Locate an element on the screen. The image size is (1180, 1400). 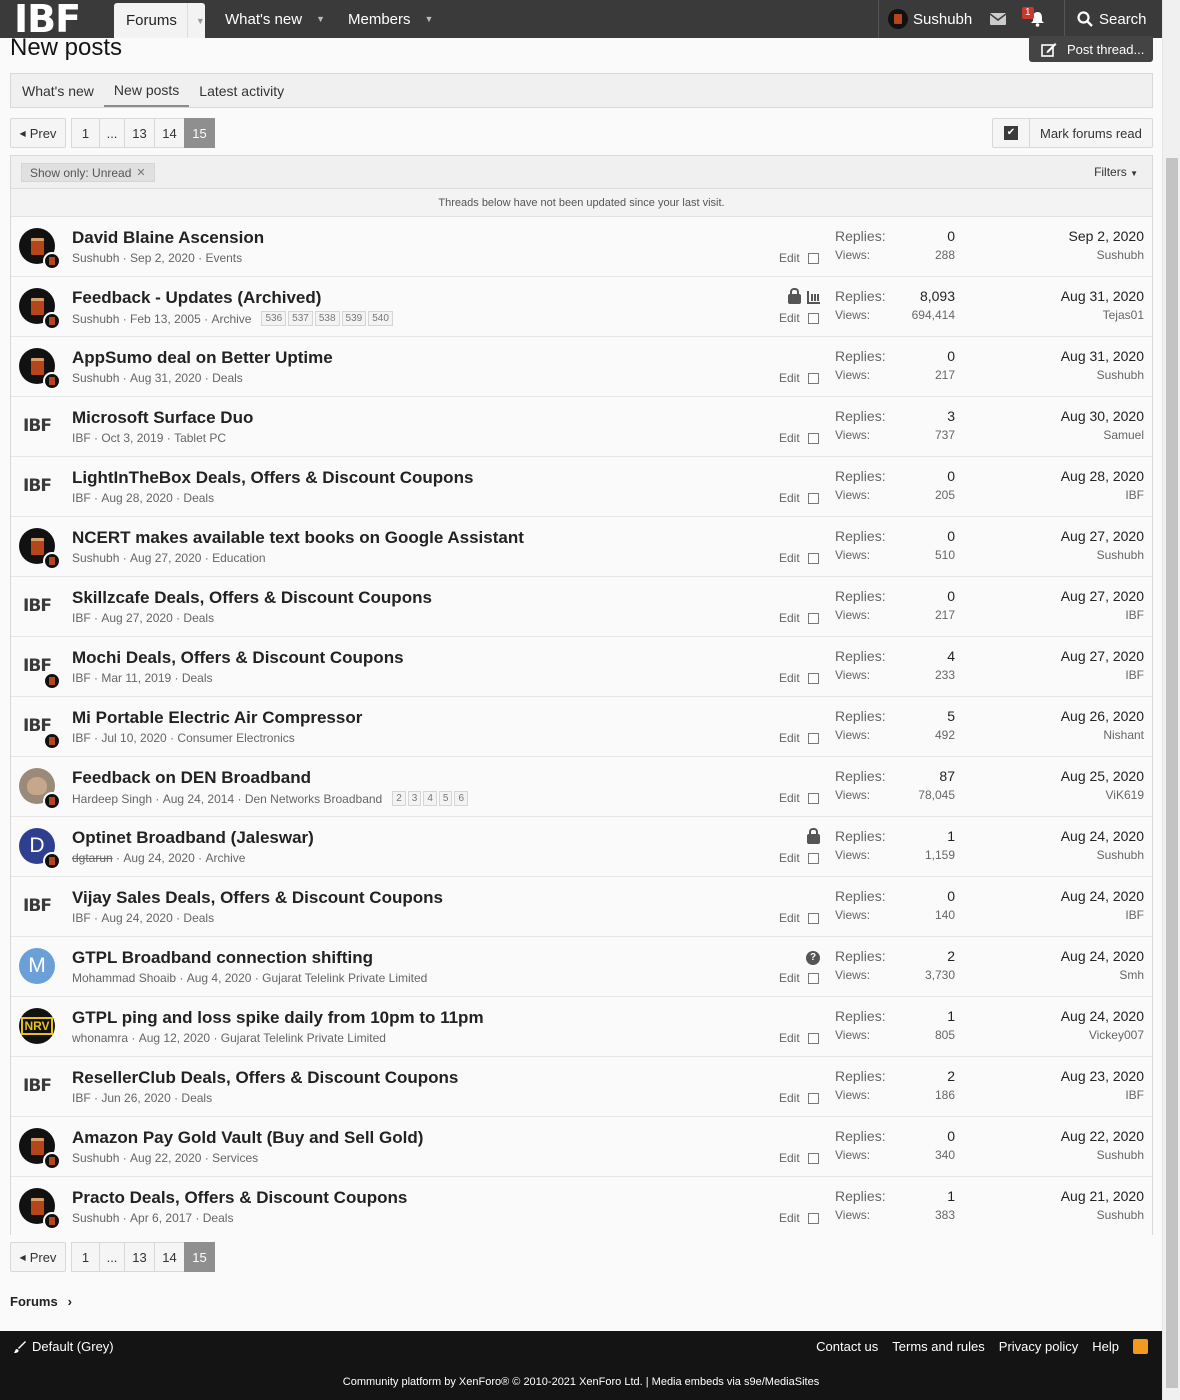
thread-start-date: Sep 2, 2020 is located at coordinates (162, 258).